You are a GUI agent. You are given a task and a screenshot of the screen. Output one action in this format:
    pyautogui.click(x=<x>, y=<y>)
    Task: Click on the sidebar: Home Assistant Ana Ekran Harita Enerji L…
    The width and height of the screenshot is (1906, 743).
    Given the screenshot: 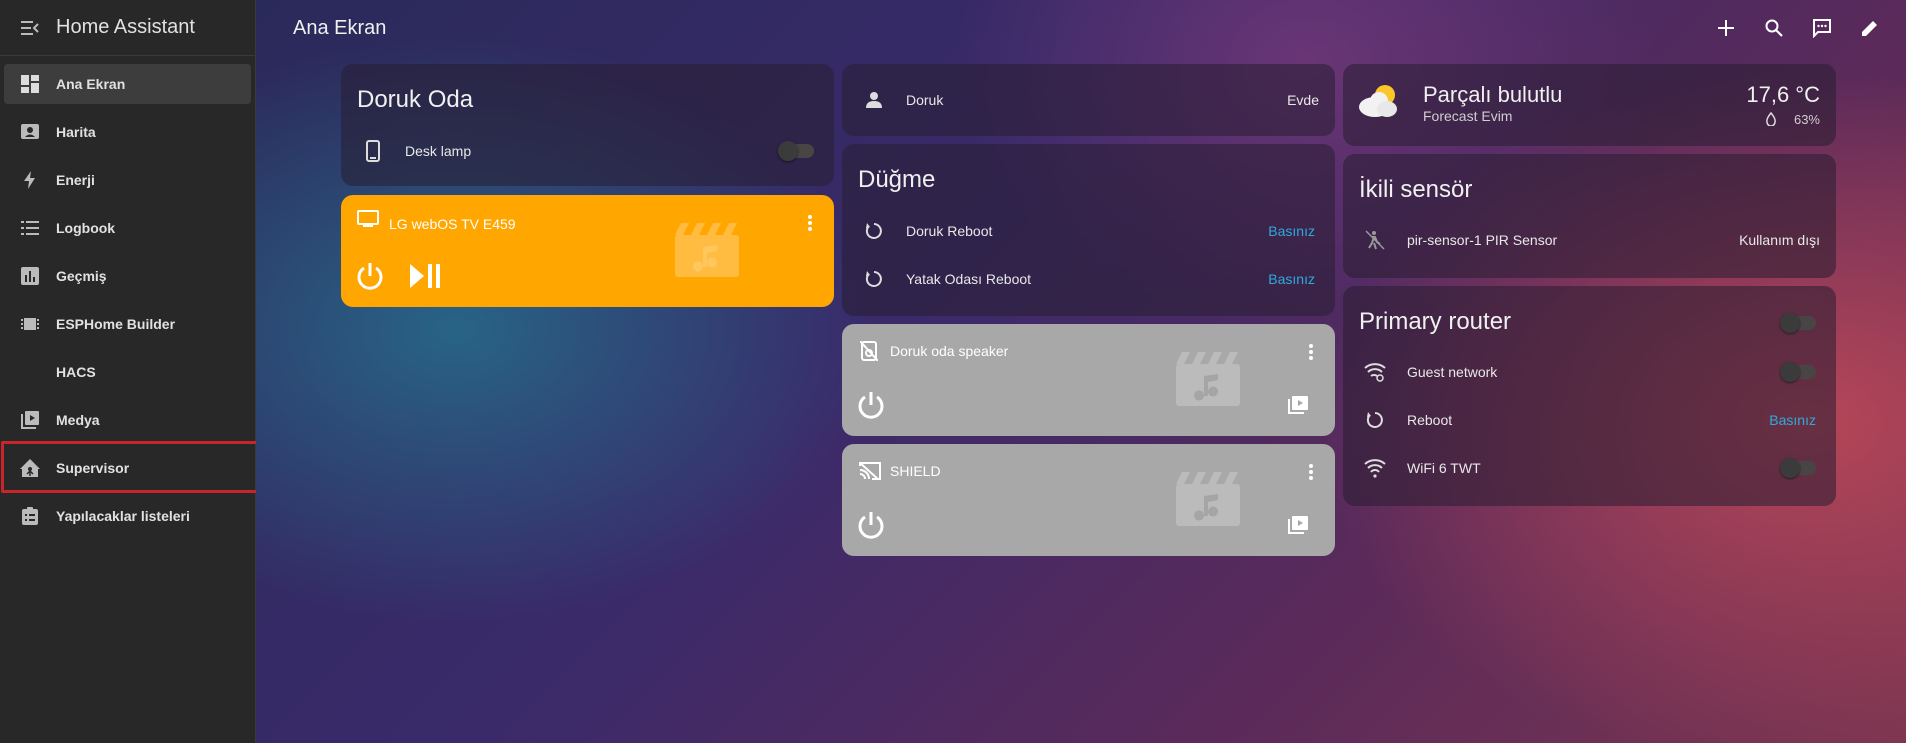 What is the action you would take?
    pyautogui.click(x=128, y=371)
    